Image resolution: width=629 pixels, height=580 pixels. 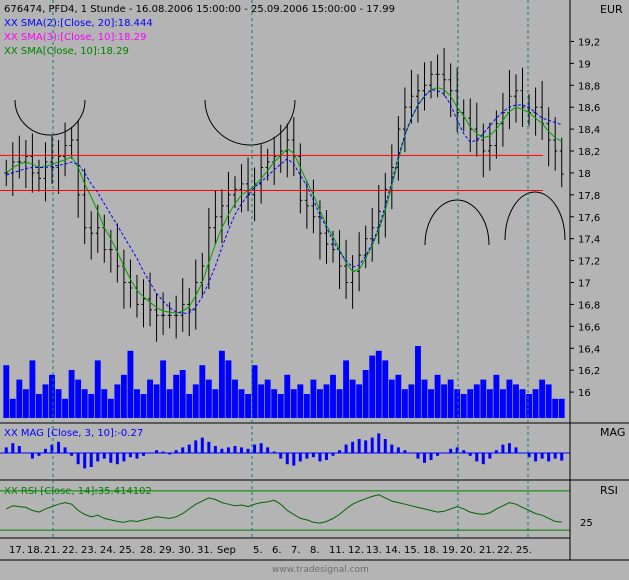 I want to click on price-tick-label: 16, so click(x=584, y=393).